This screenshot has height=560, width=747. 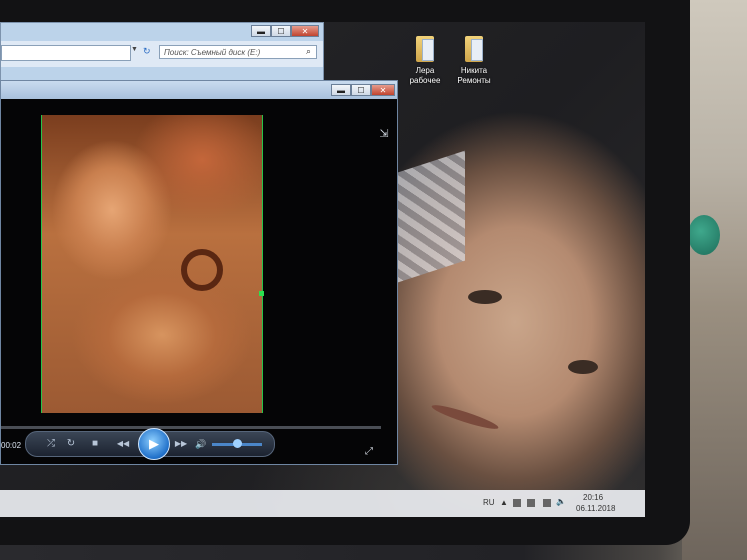 I want to click on switch-view-icon: ⇲, so click(x=384, y=134).